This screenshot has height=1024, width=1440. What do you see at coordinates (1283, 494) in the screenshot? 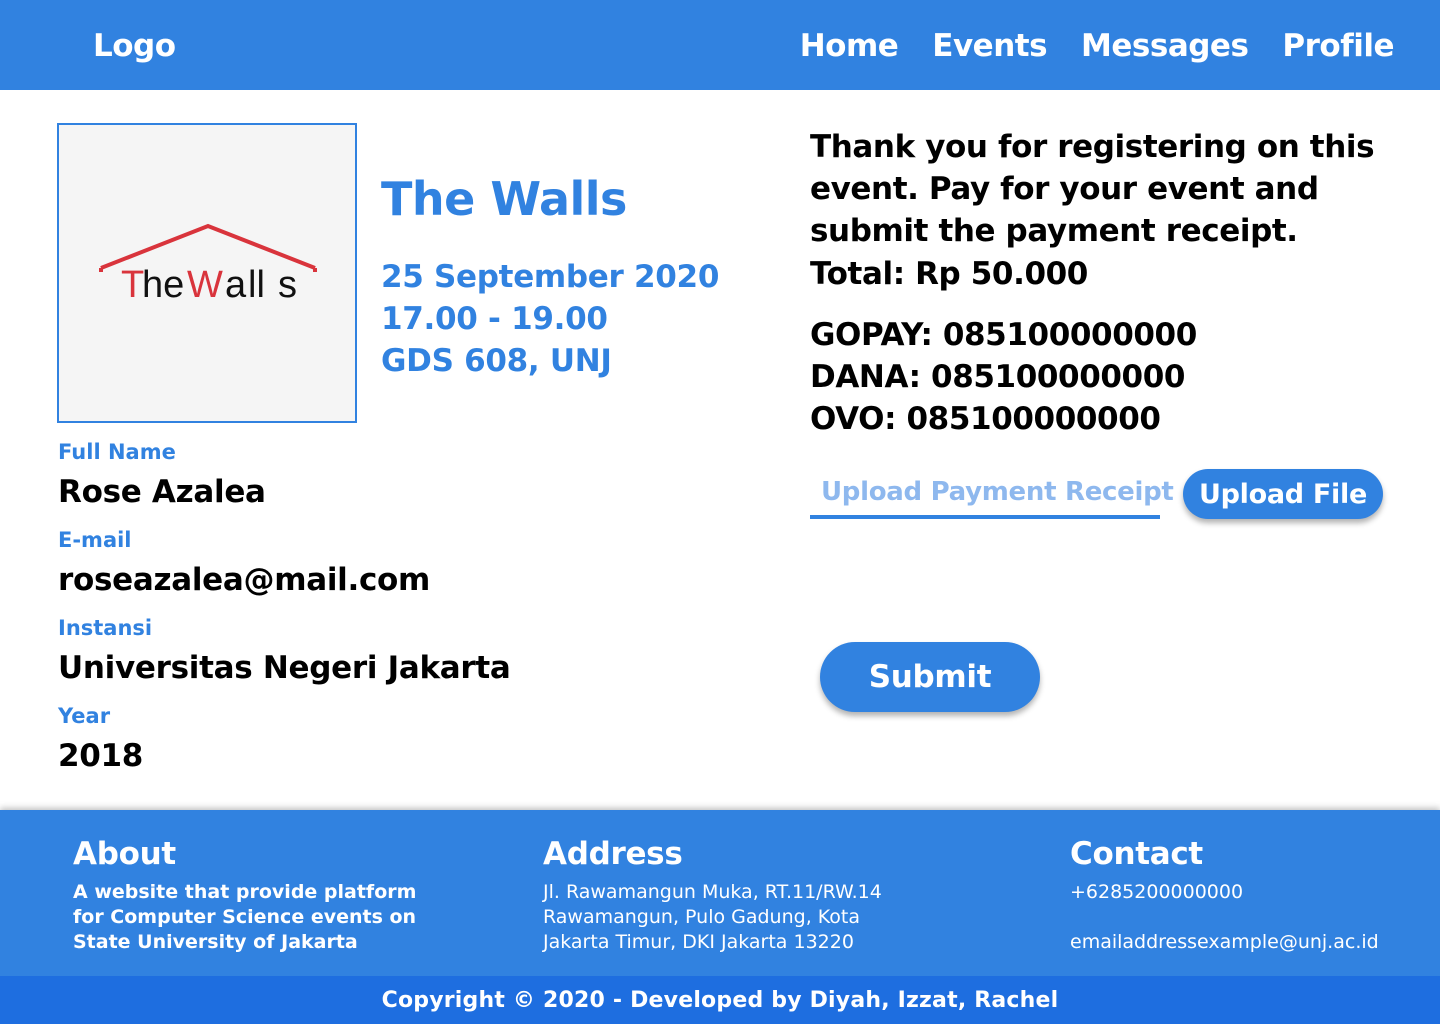
I see `upload-file-button: Upload File` at bounding box center [1283, 494].